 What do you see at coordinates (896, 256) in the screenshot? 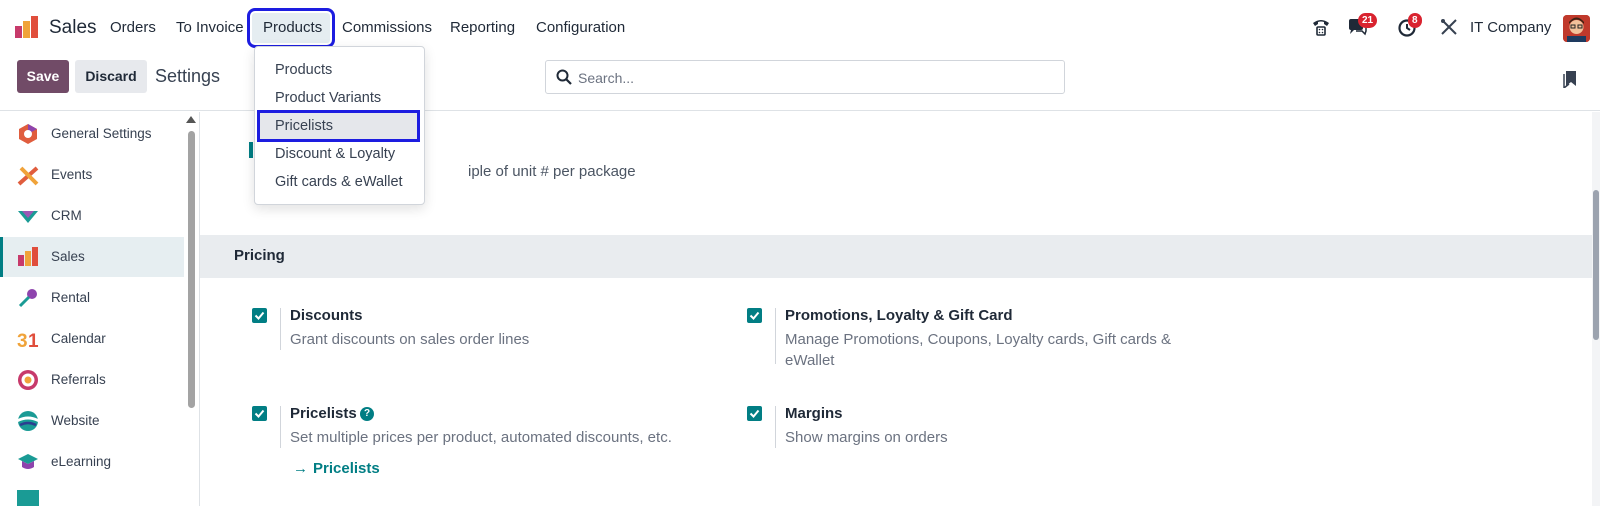
I see `pricing-section-header: Pricing` at bounding box center [896, 256].